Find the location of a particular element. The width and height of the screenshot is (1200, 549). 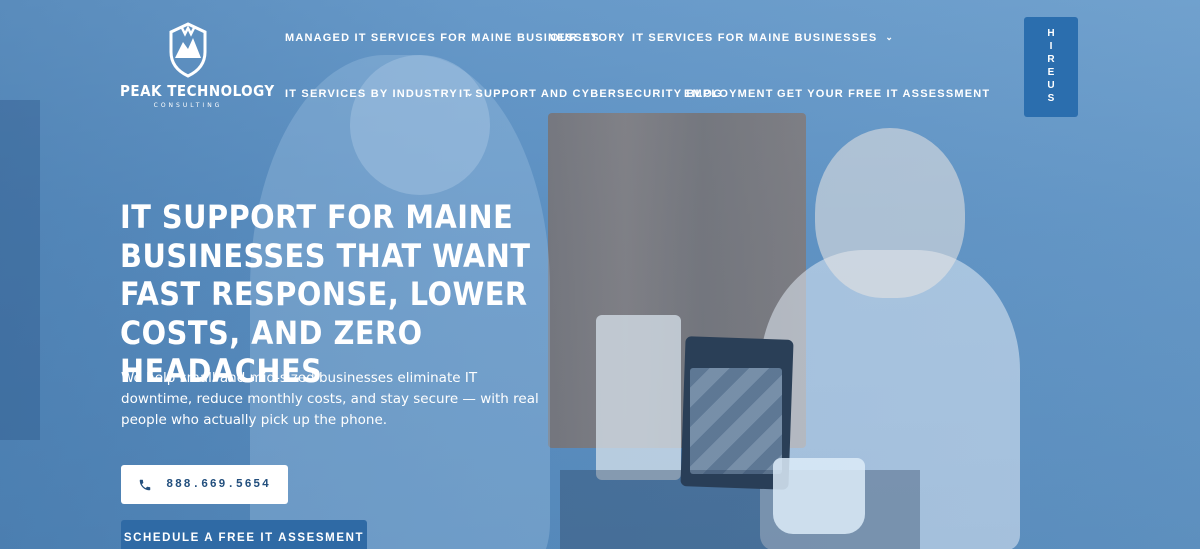

nav-our-story: OUR STORY is located at coordinates (588, 38).